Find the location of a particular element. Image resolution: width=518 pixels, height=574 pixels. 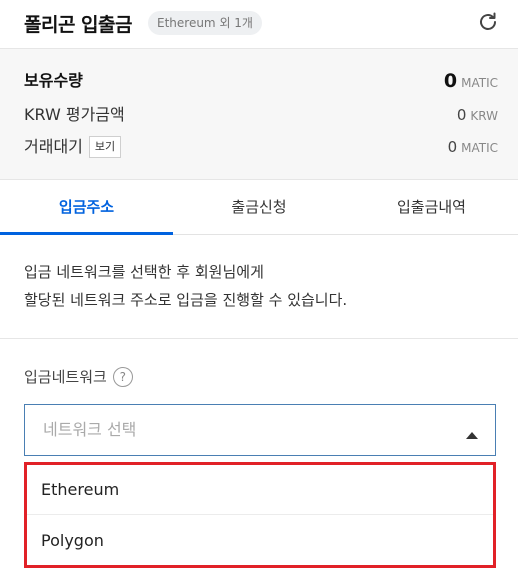

description-line-1: 입금 네트워크를 선택한 후 회원님에게 is located at coordinates (144, 272).